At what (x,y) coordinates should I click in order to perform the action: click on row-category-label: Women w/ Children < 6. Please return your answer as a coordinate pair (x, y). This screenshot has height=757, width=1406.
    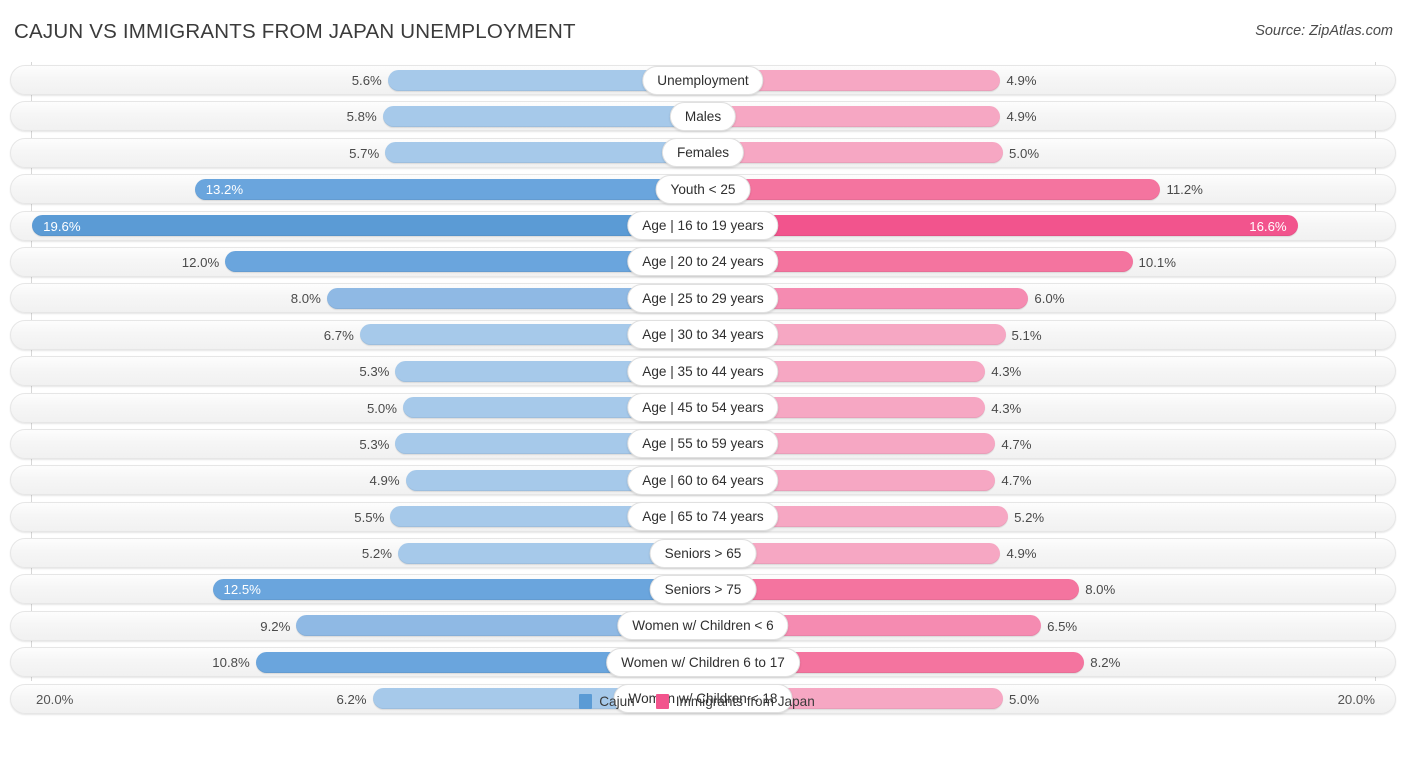
    Looking at the image, I should click on (703, 626).